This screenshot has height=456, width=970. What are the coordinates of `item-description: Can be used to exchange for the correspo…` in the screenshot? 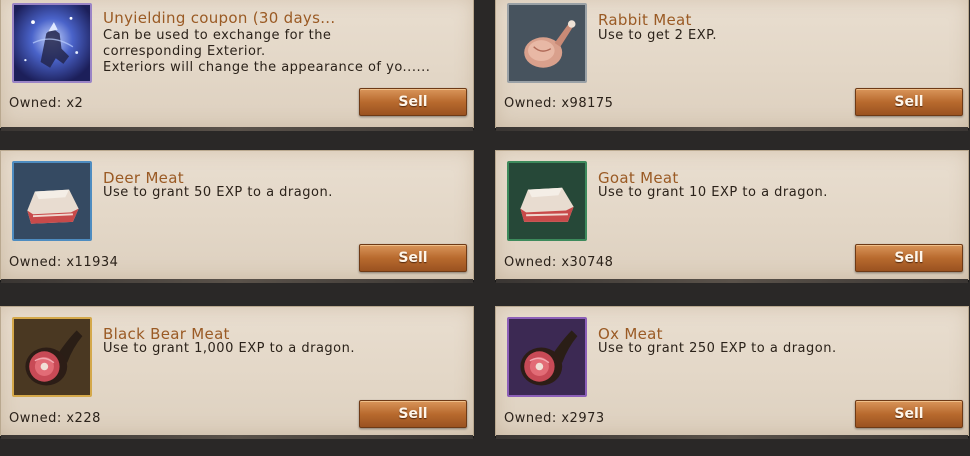 It's located at (267, 51).